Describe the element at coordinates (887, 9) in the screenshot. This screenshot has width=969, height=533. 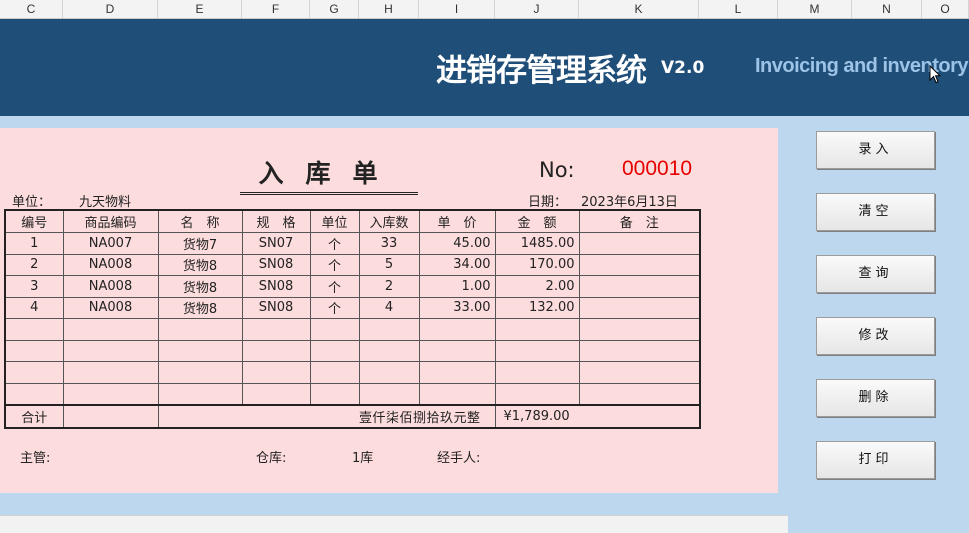
I see `column-header-n: N` at that location.